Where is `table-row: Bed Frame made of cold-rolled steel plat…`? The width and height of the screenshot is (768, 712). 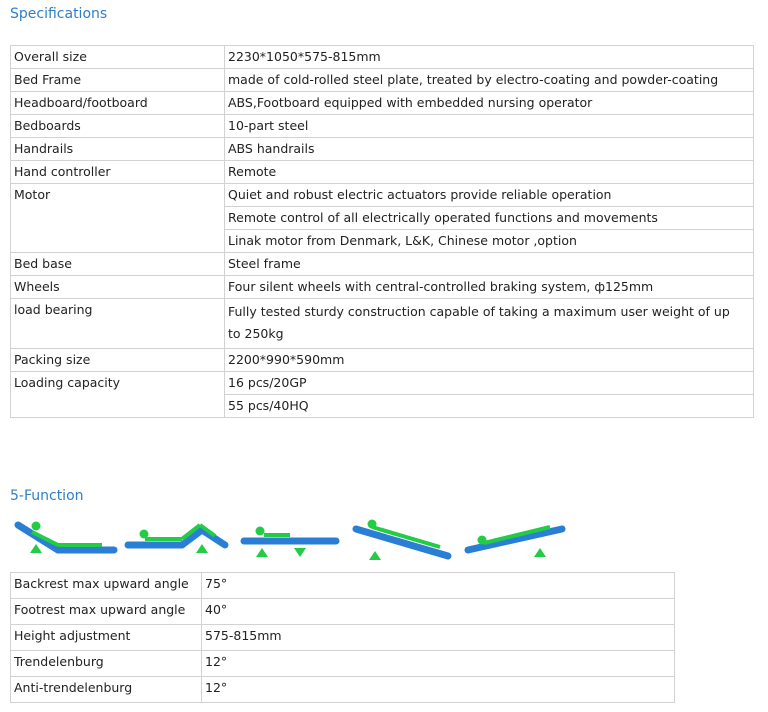 table-row: Bed Frame made of cold-rolled steel plat… is located at coordinates (382, 80).